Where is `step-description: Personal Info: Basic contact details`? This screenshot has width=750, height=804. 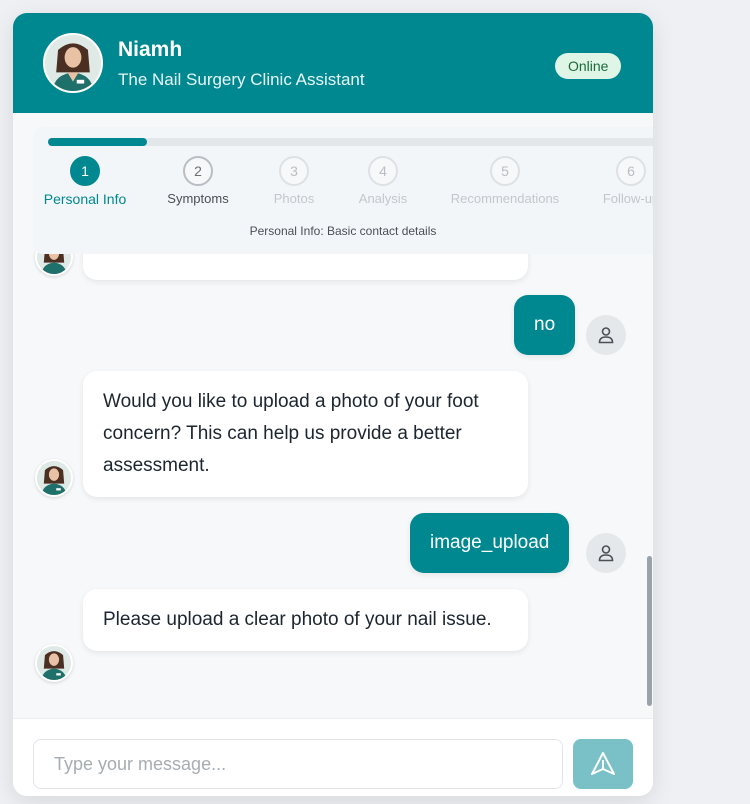 step-description: Personal Info: Basic contact details is located at coordinates (343, 231).